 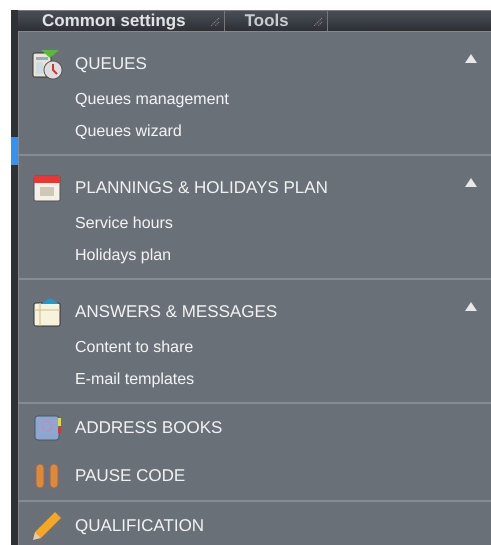 What do you see at coordinates (276, 476) in the screenshot?
I see `menu-item: PAUSE CODE` at bounding box center [276, 476].